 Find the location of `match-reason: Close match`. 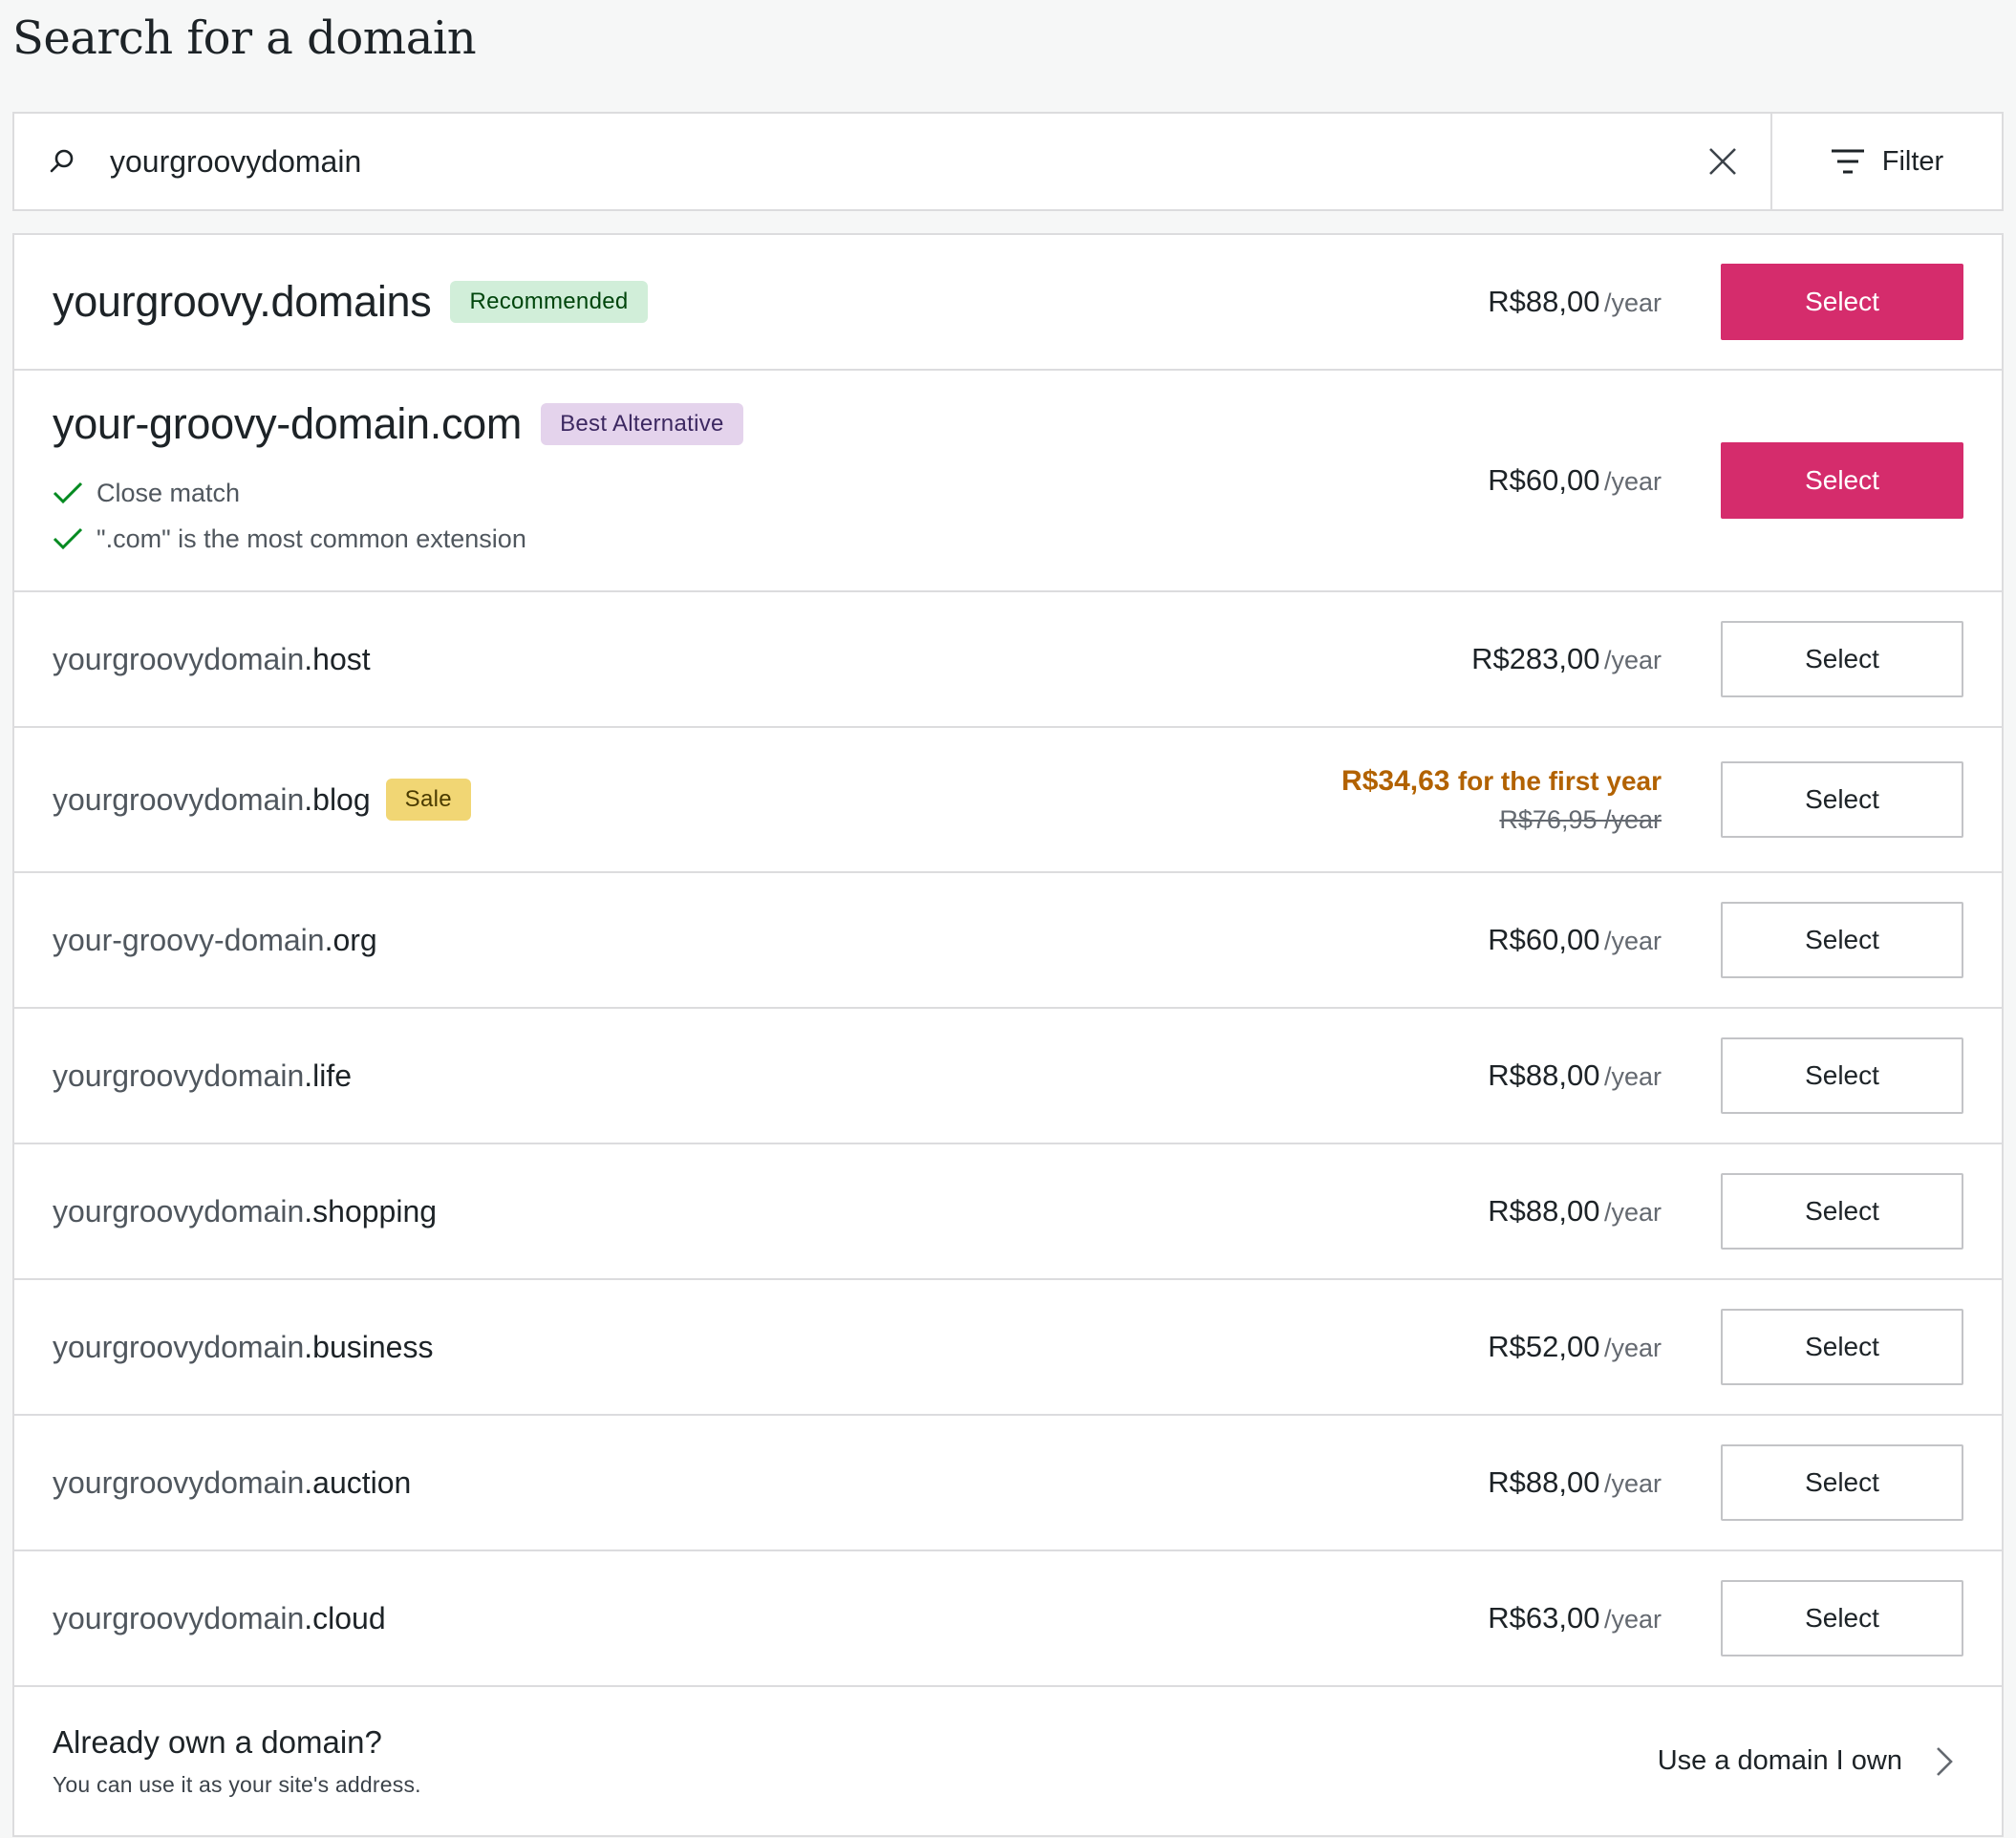

match-reason: Close match is located at coordinates (770, 493).